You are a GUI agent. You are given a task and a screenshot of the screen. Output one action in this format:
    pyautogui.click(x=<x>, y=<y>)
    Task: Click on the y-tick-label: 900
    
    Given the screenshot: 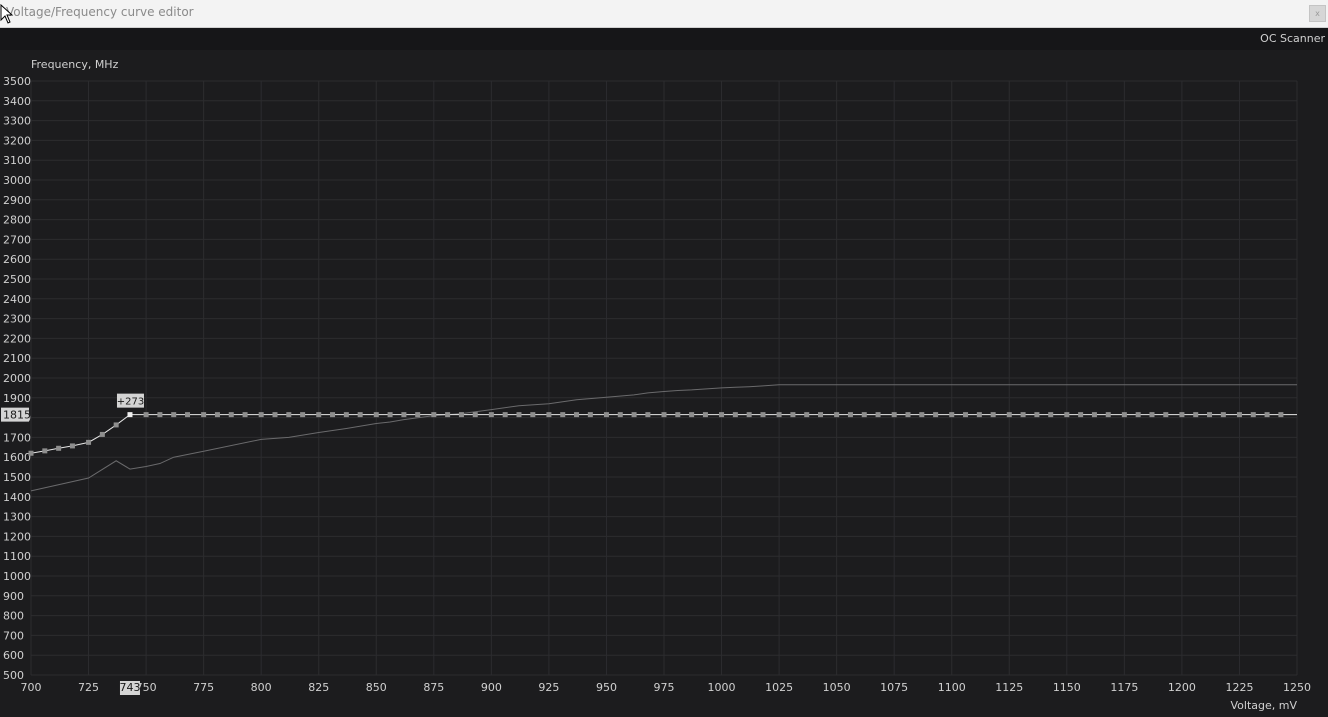 What is the action you would take?
    pyautogui.click(x=13, y=596)
    